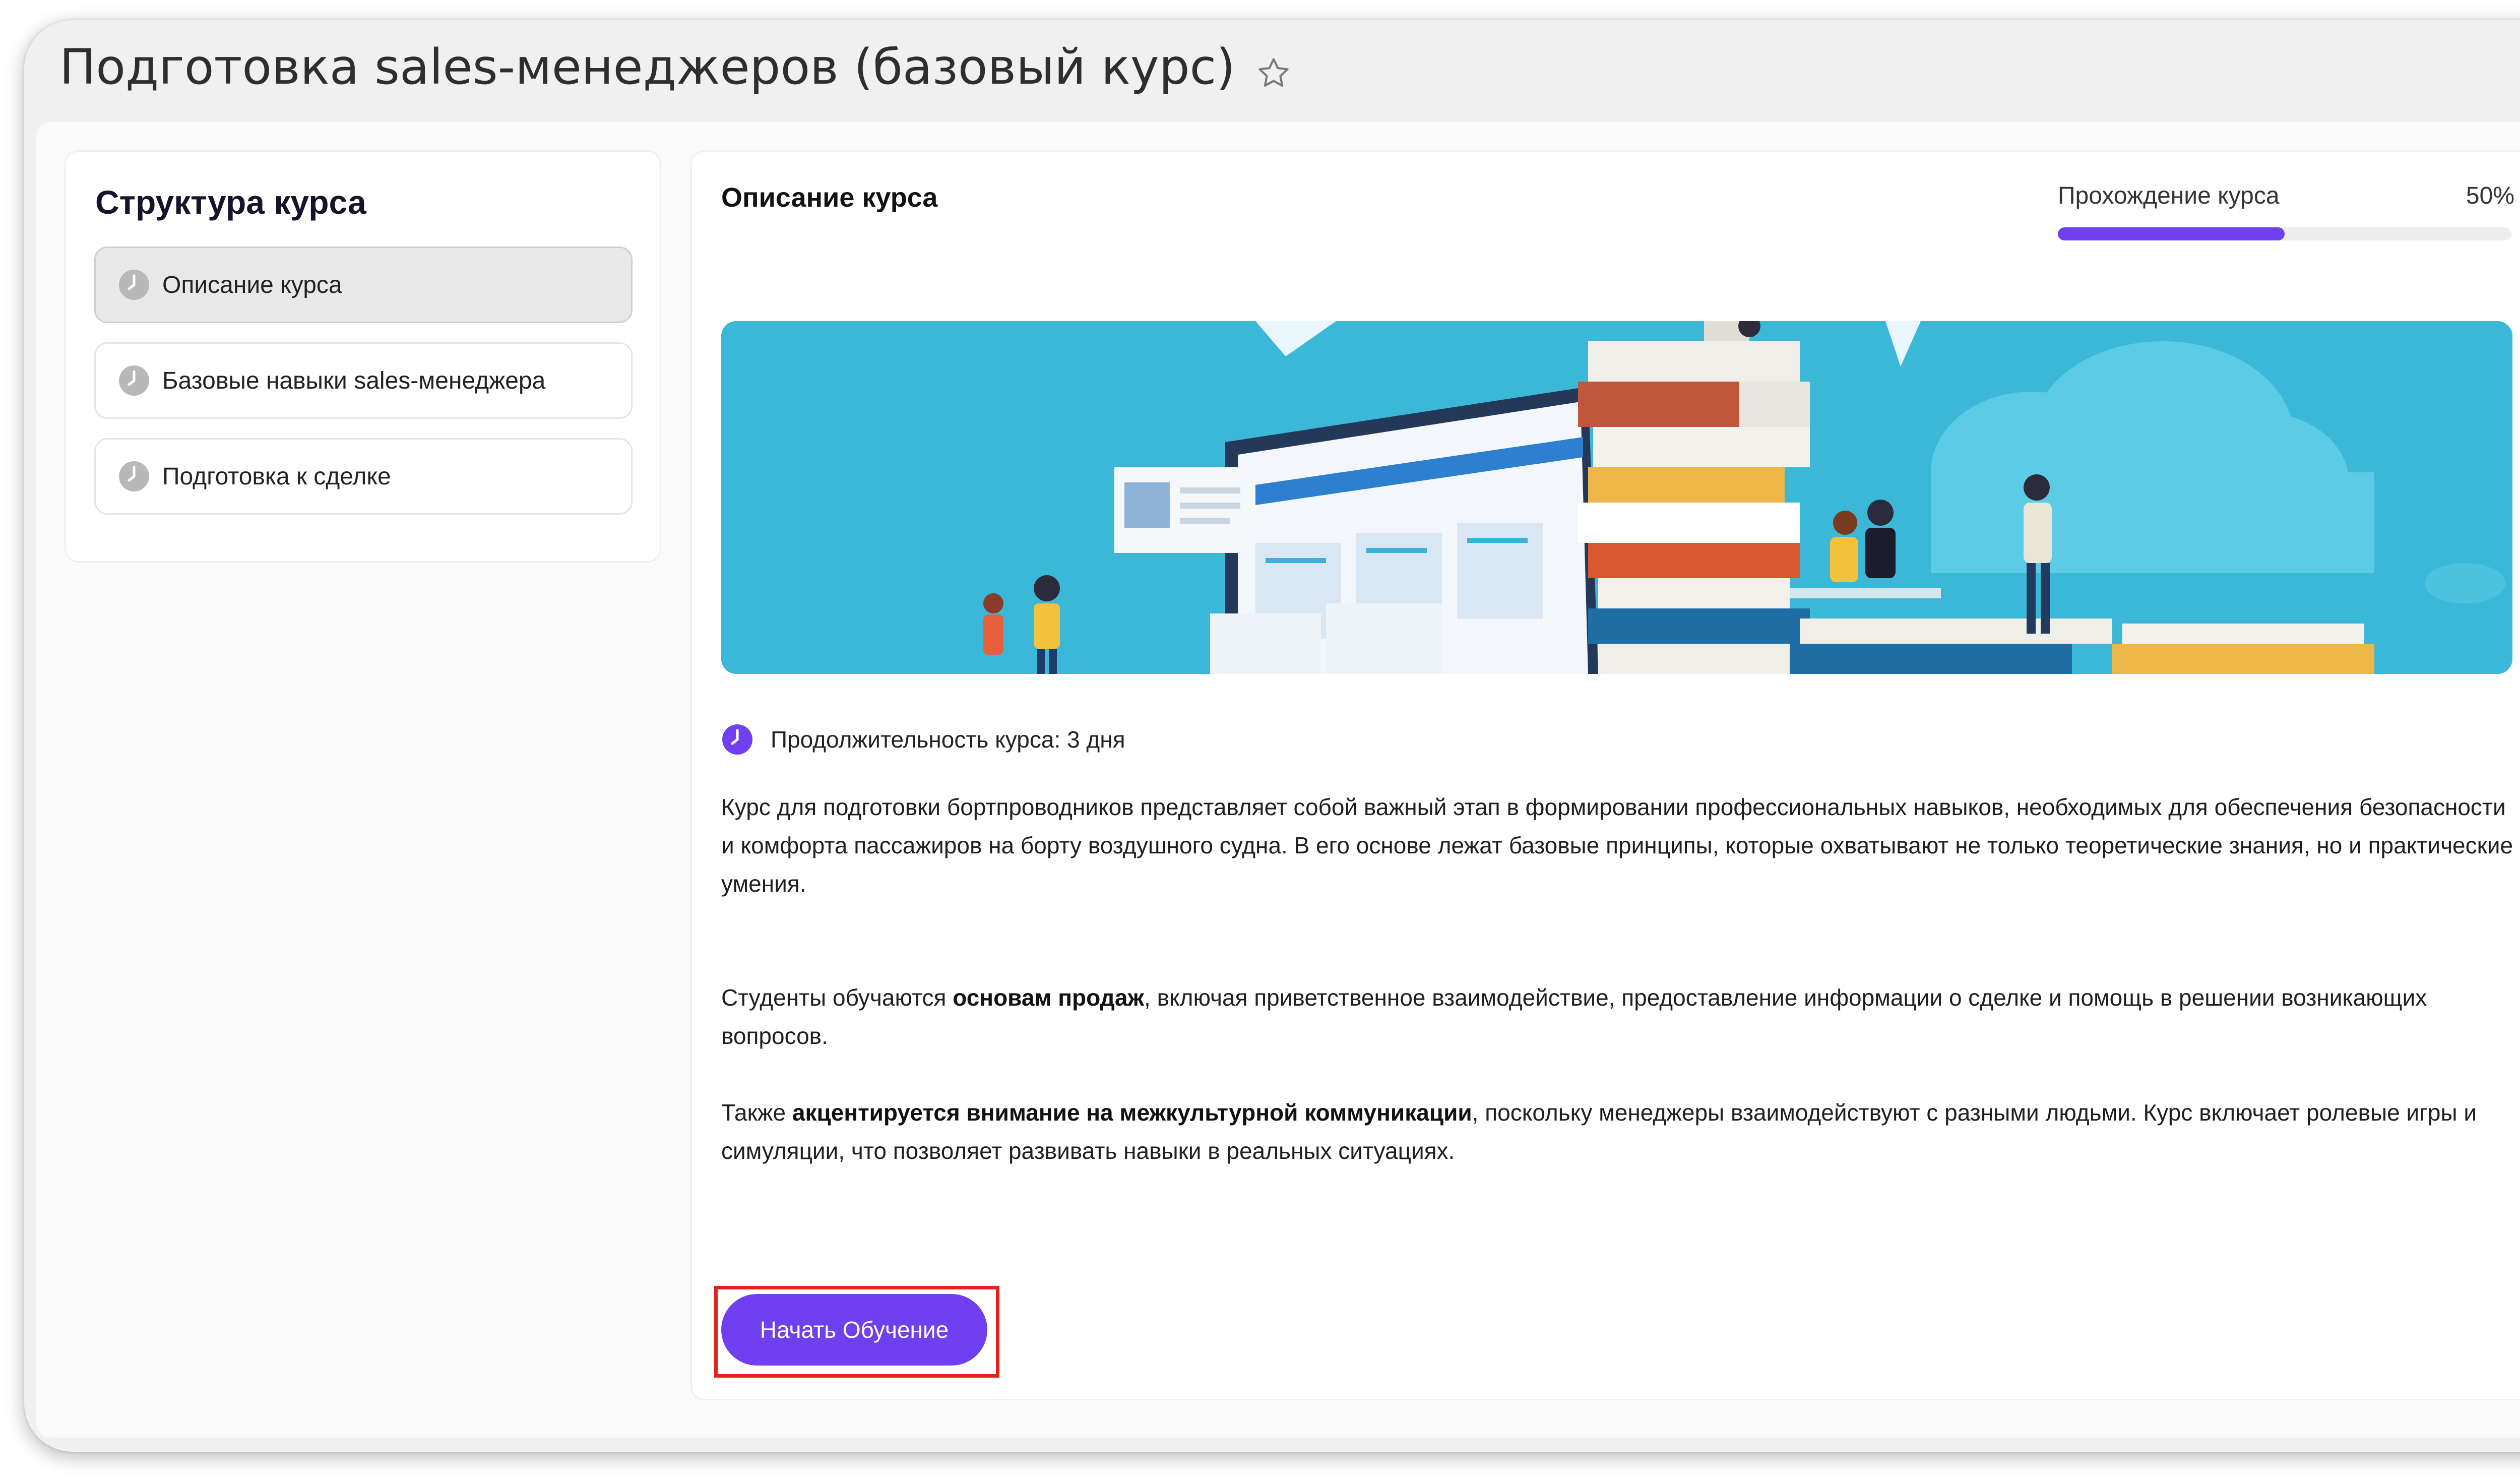  Describe the element at coordinates (830, 198) in the screenshot. I see `section-title: Описание курса` at that location.